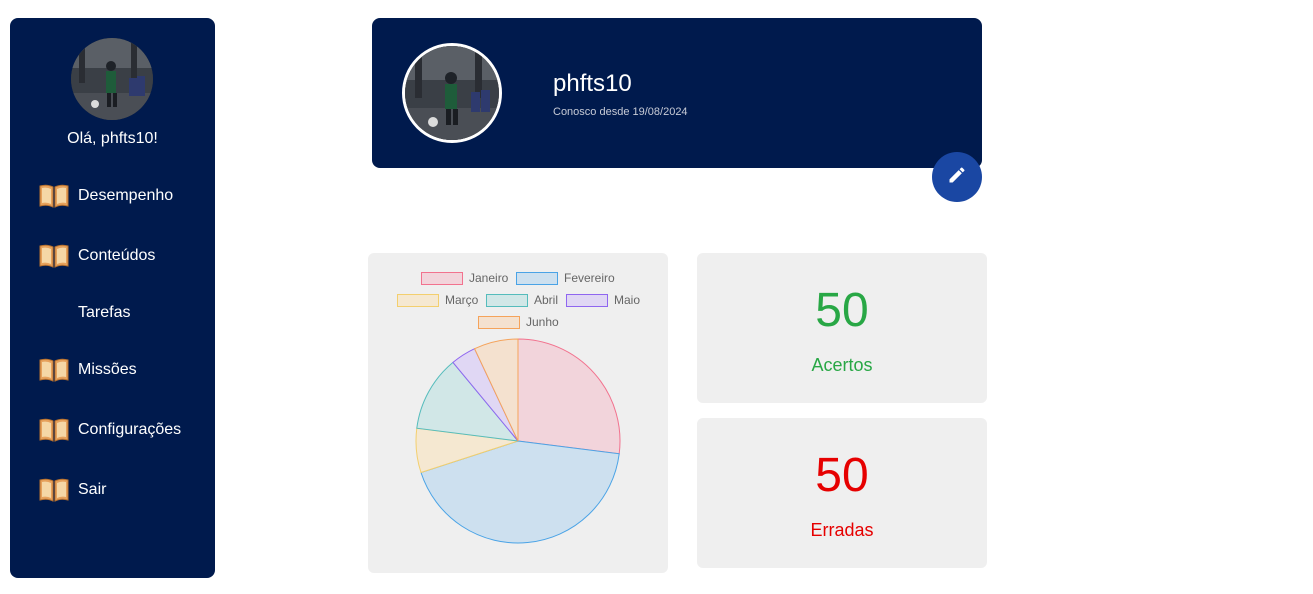 The image size is (1313, 594). I want to click on profile-avatar, so click(452, 93).